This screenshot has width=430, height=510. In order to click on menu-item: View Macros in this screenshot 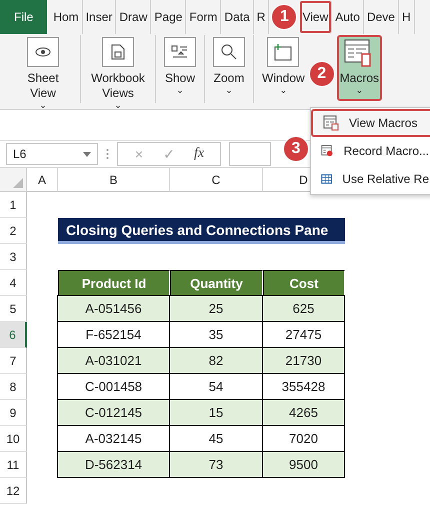, I will do `click(370, 123)`.